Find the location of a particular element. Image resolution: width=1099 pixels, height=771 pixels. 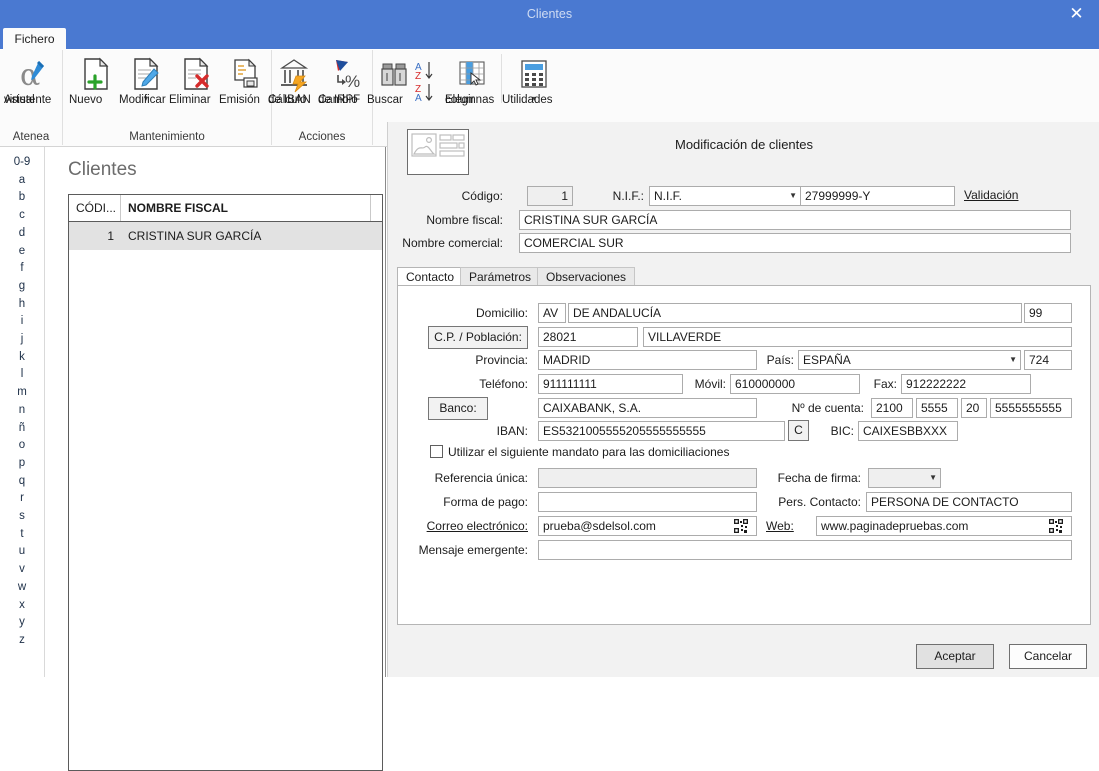

validacion-link: Validación is located at coordinates (991, 195).